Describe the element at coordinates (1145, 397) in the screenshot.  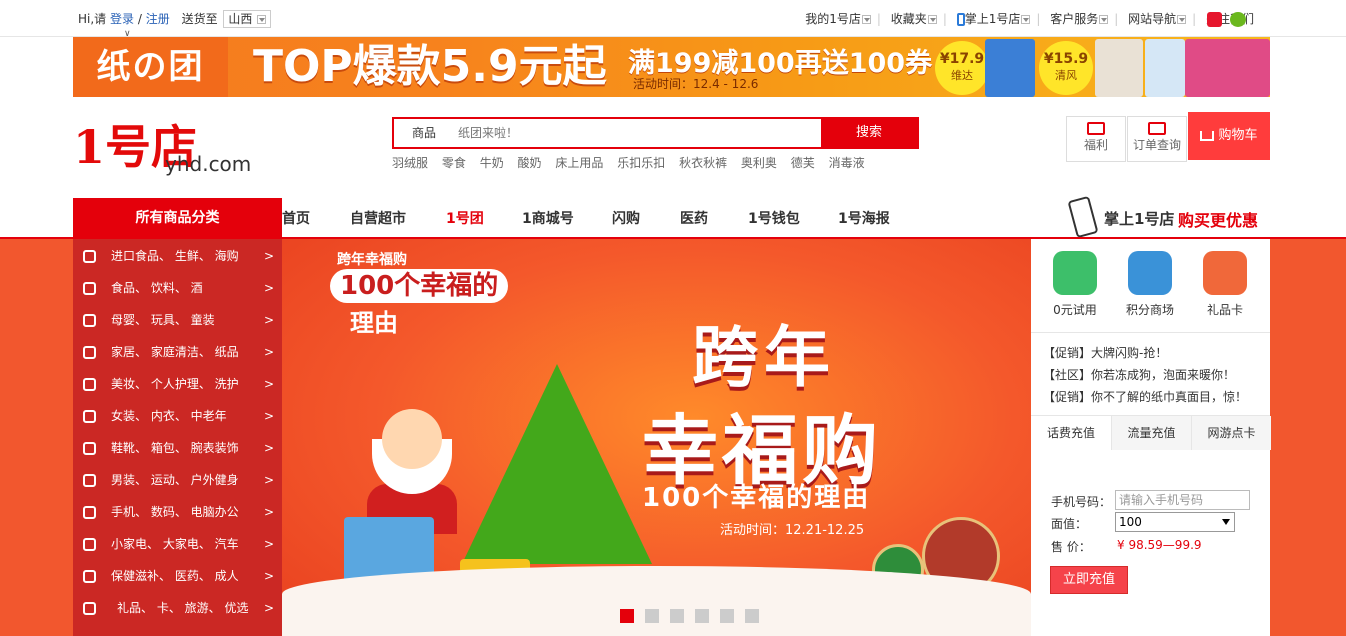
I see `news-item: 【促销】你不了解的纸巾真面目，惊！` at that location.